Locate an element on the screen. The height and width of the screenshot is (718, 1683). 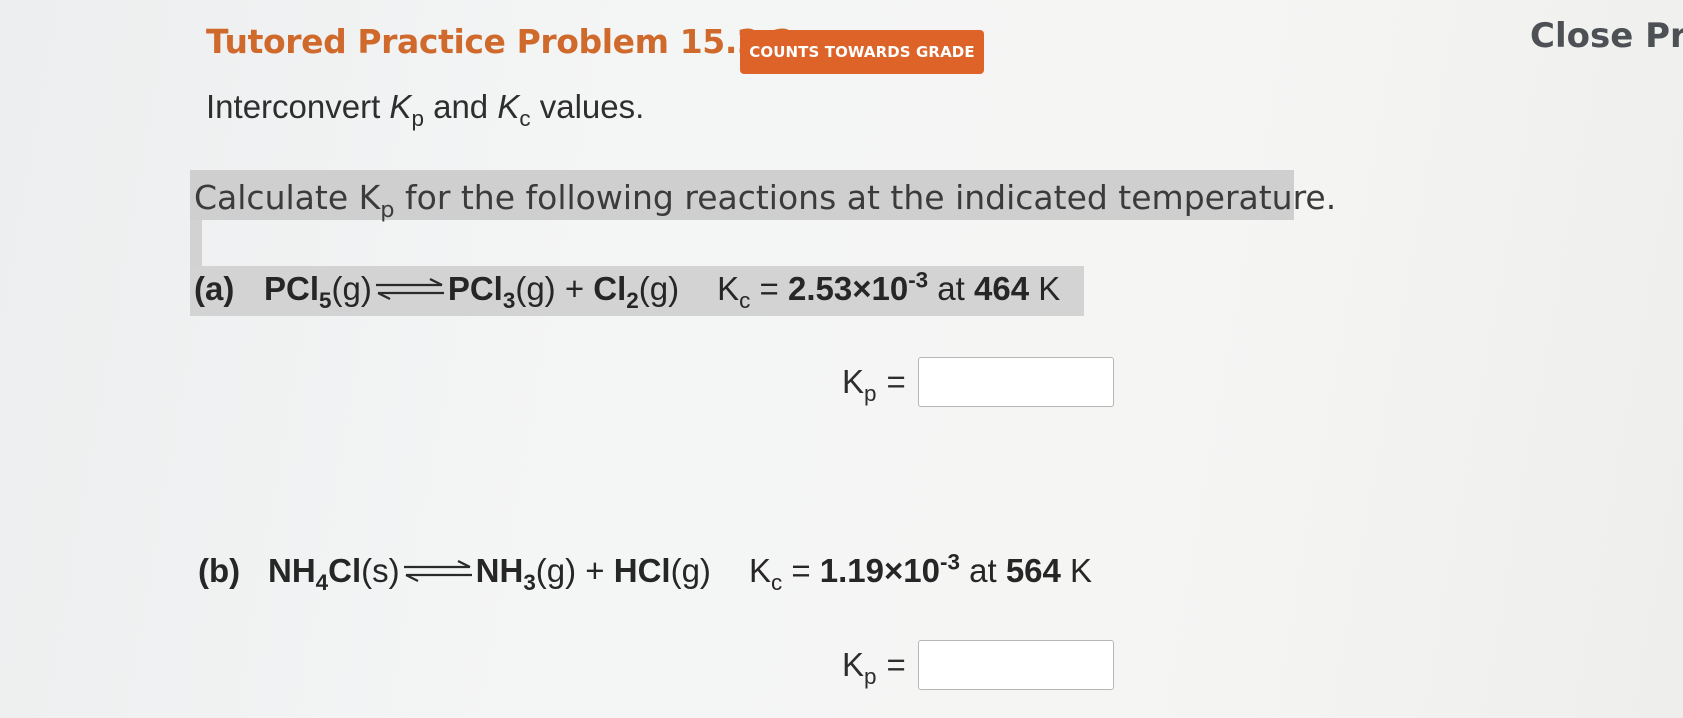
part-a-kc-equals: = is located at coordinates (769, 288).